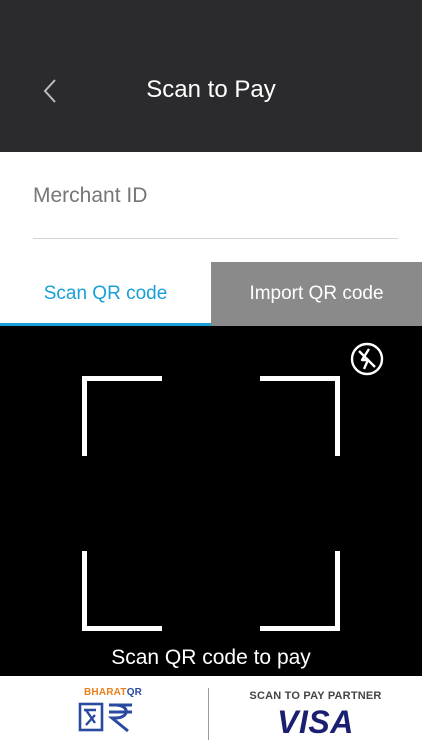  What do you see at coordinates (300, 591) in the screenshot?
I see `scan-frame-corner-bottom-right` at bounding box center [300, 591].